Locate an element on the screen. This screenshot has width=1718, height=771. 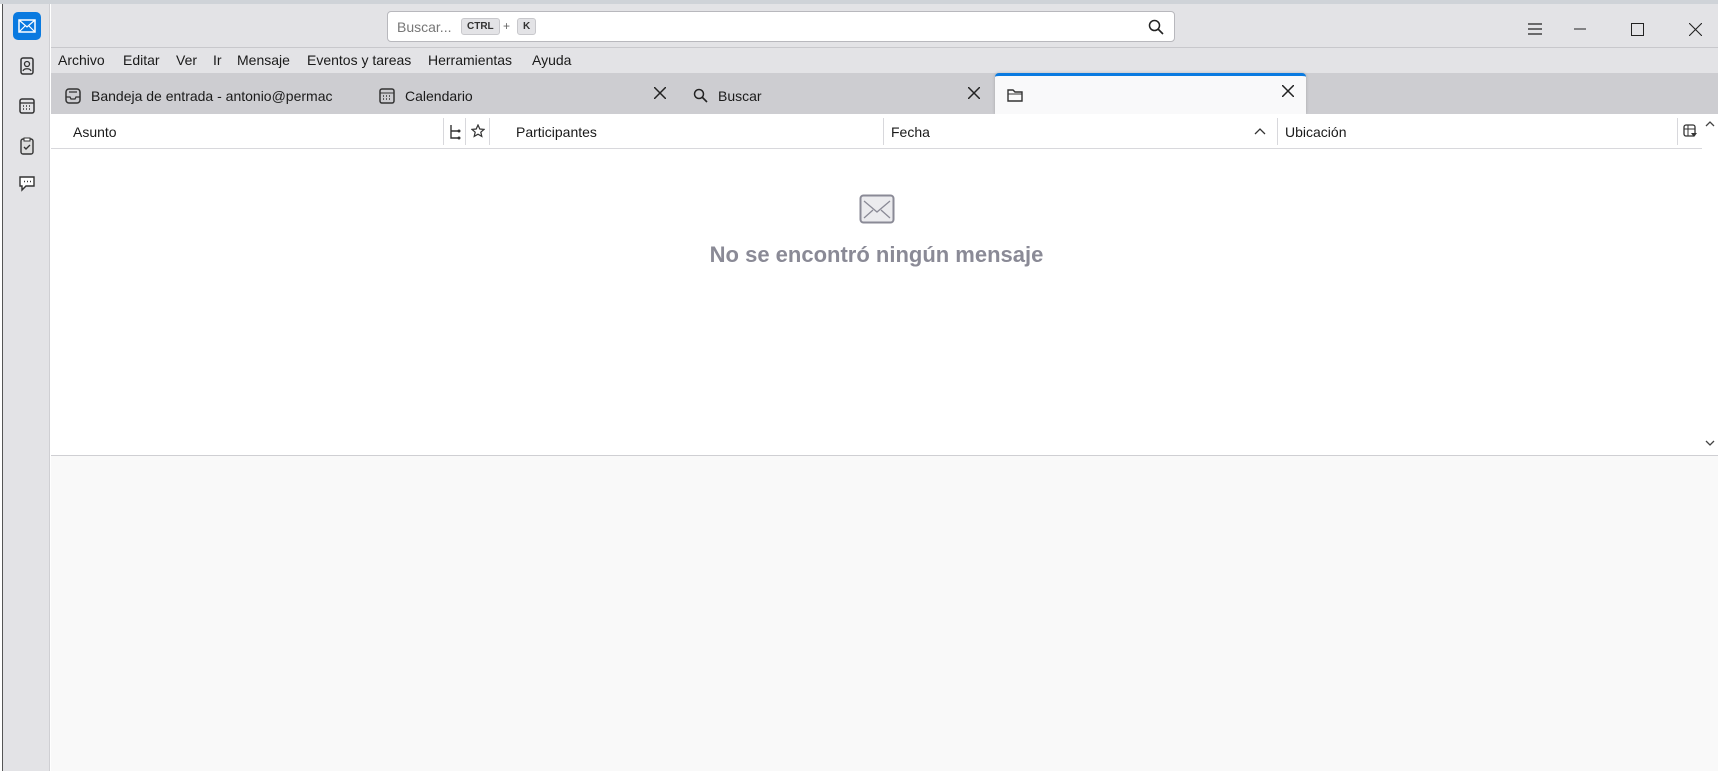
tab-search: Buscar is located at coordinates (836, 95).